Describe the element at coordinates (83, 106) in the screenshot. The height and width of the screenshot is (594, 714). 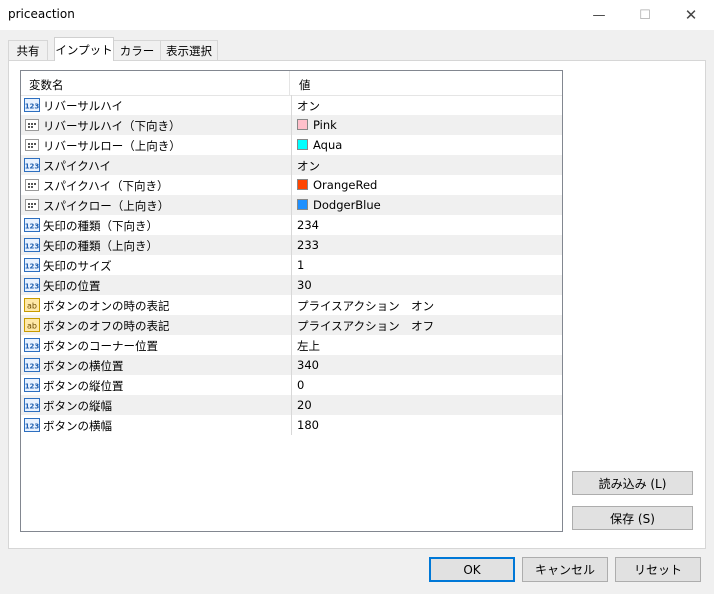
I see `variable-name: リバーサルハイ` at that location.